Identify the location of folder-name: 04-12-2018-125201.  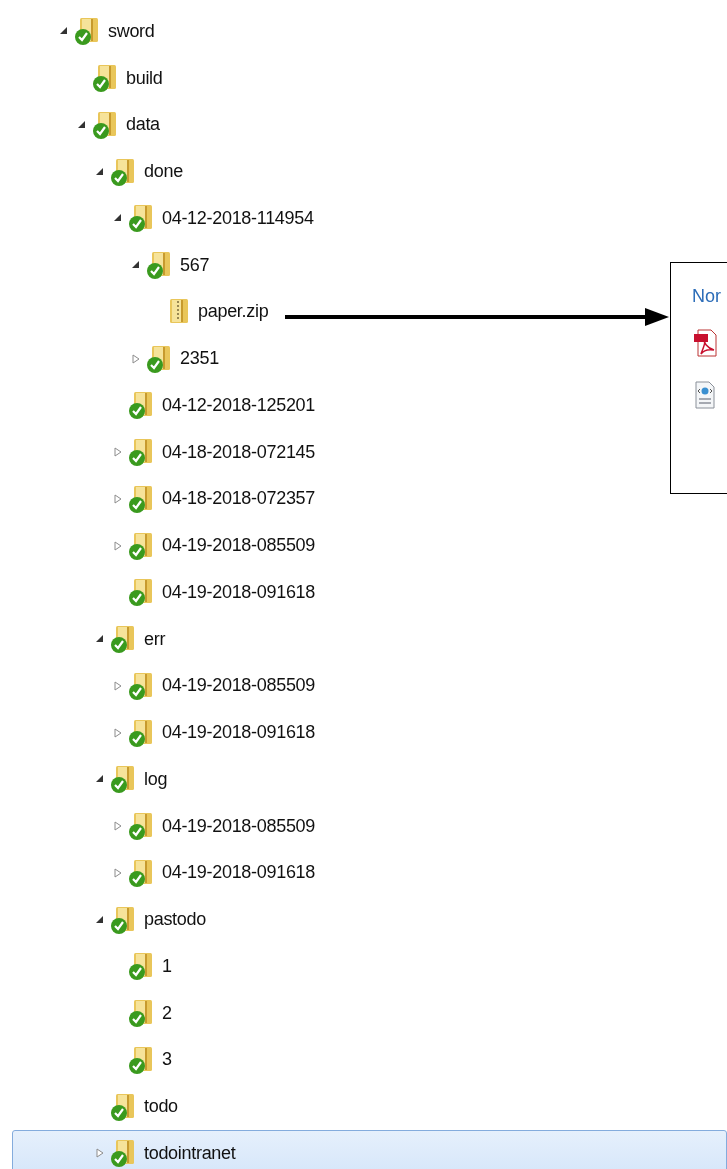
(239, 405).